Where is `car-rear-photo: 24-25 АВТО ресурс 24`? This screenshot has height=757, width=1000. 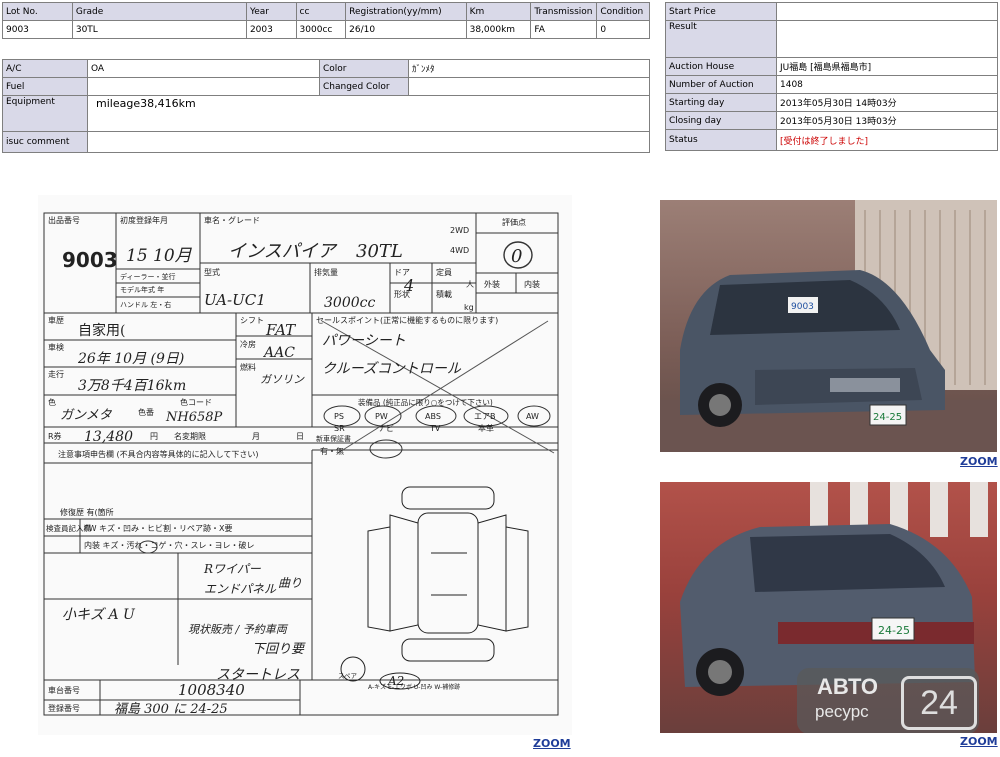
car-rear-photo: 24-25 АВТО ресурс 24 is located at coordinates (828, 607).